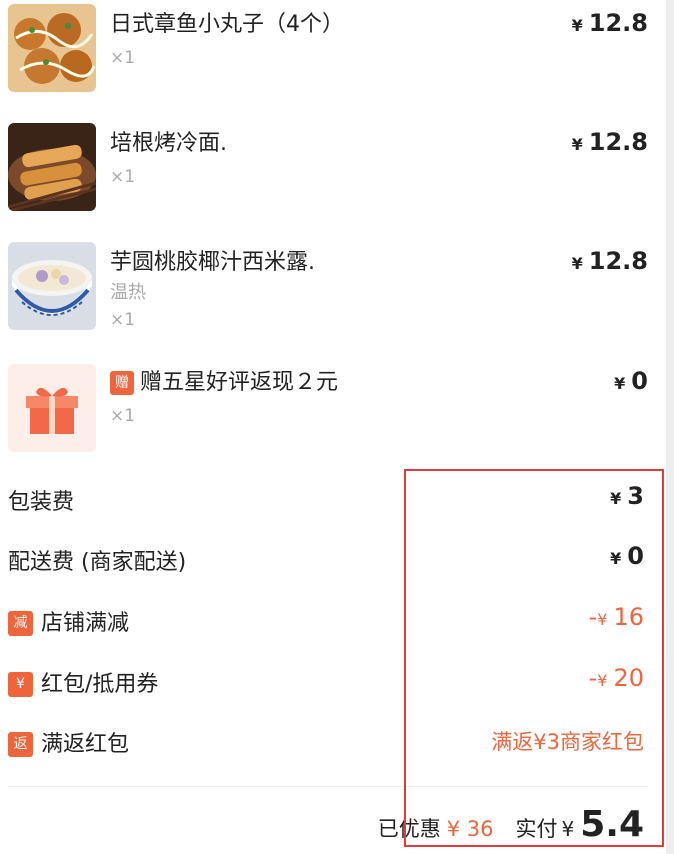 This screenshot has height=854, width=674. I want to click on discount-tag-icon: 减, so click(20, 623).